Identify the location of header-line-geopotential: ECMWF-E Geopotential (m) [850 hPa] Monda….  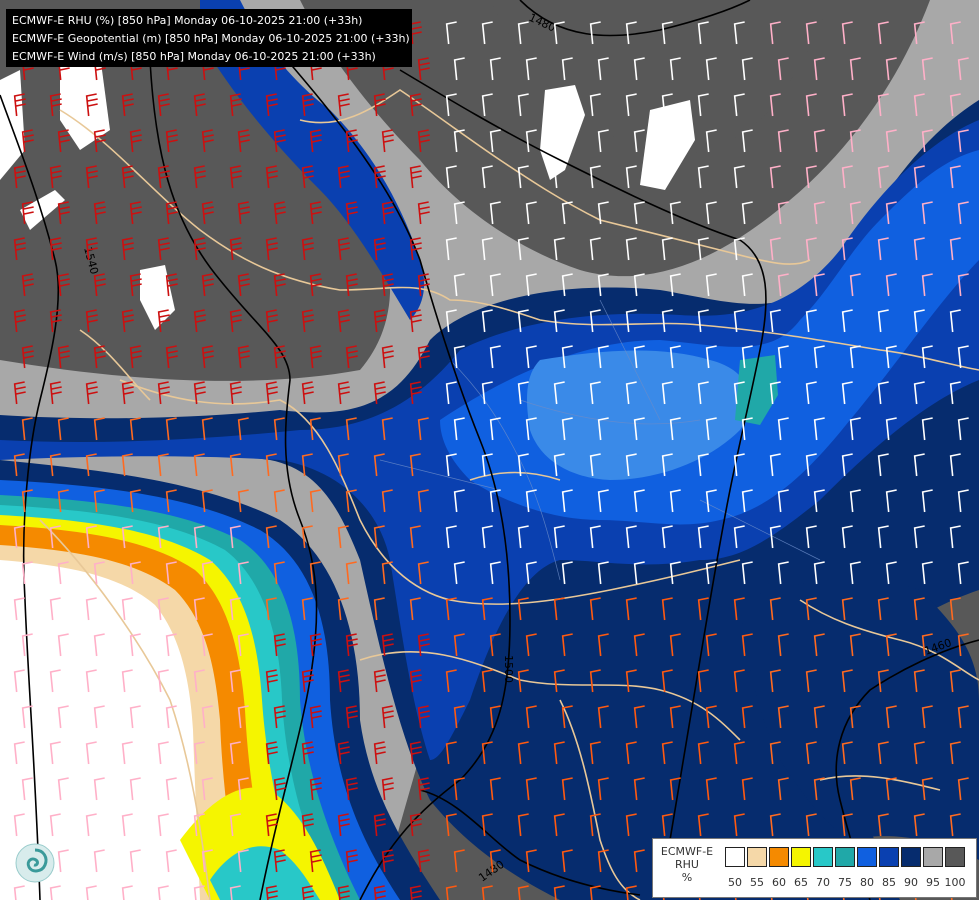
(211, 38).